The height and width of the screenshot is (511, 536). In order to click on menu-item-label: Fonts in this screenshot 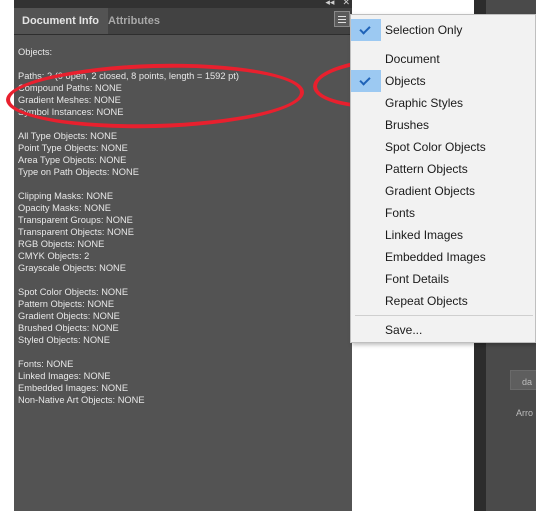, I will do `click(400, 213)`.